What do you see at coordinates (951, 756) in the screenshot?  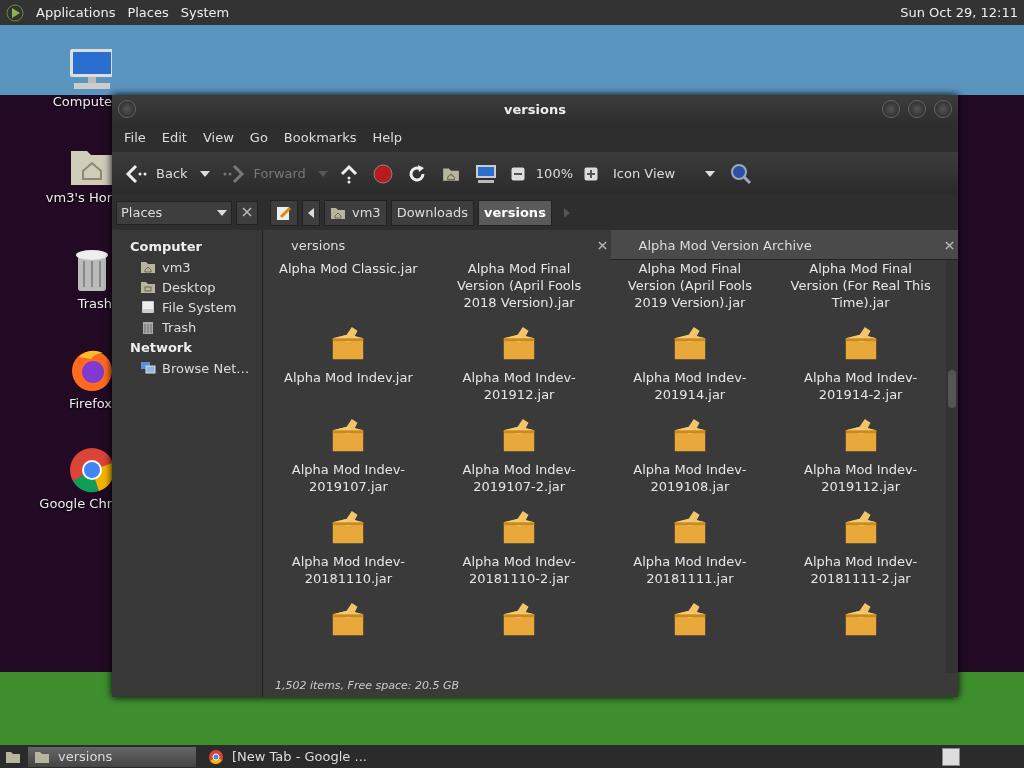 I see `workspace-switcher` at bounding box center [951, 756].